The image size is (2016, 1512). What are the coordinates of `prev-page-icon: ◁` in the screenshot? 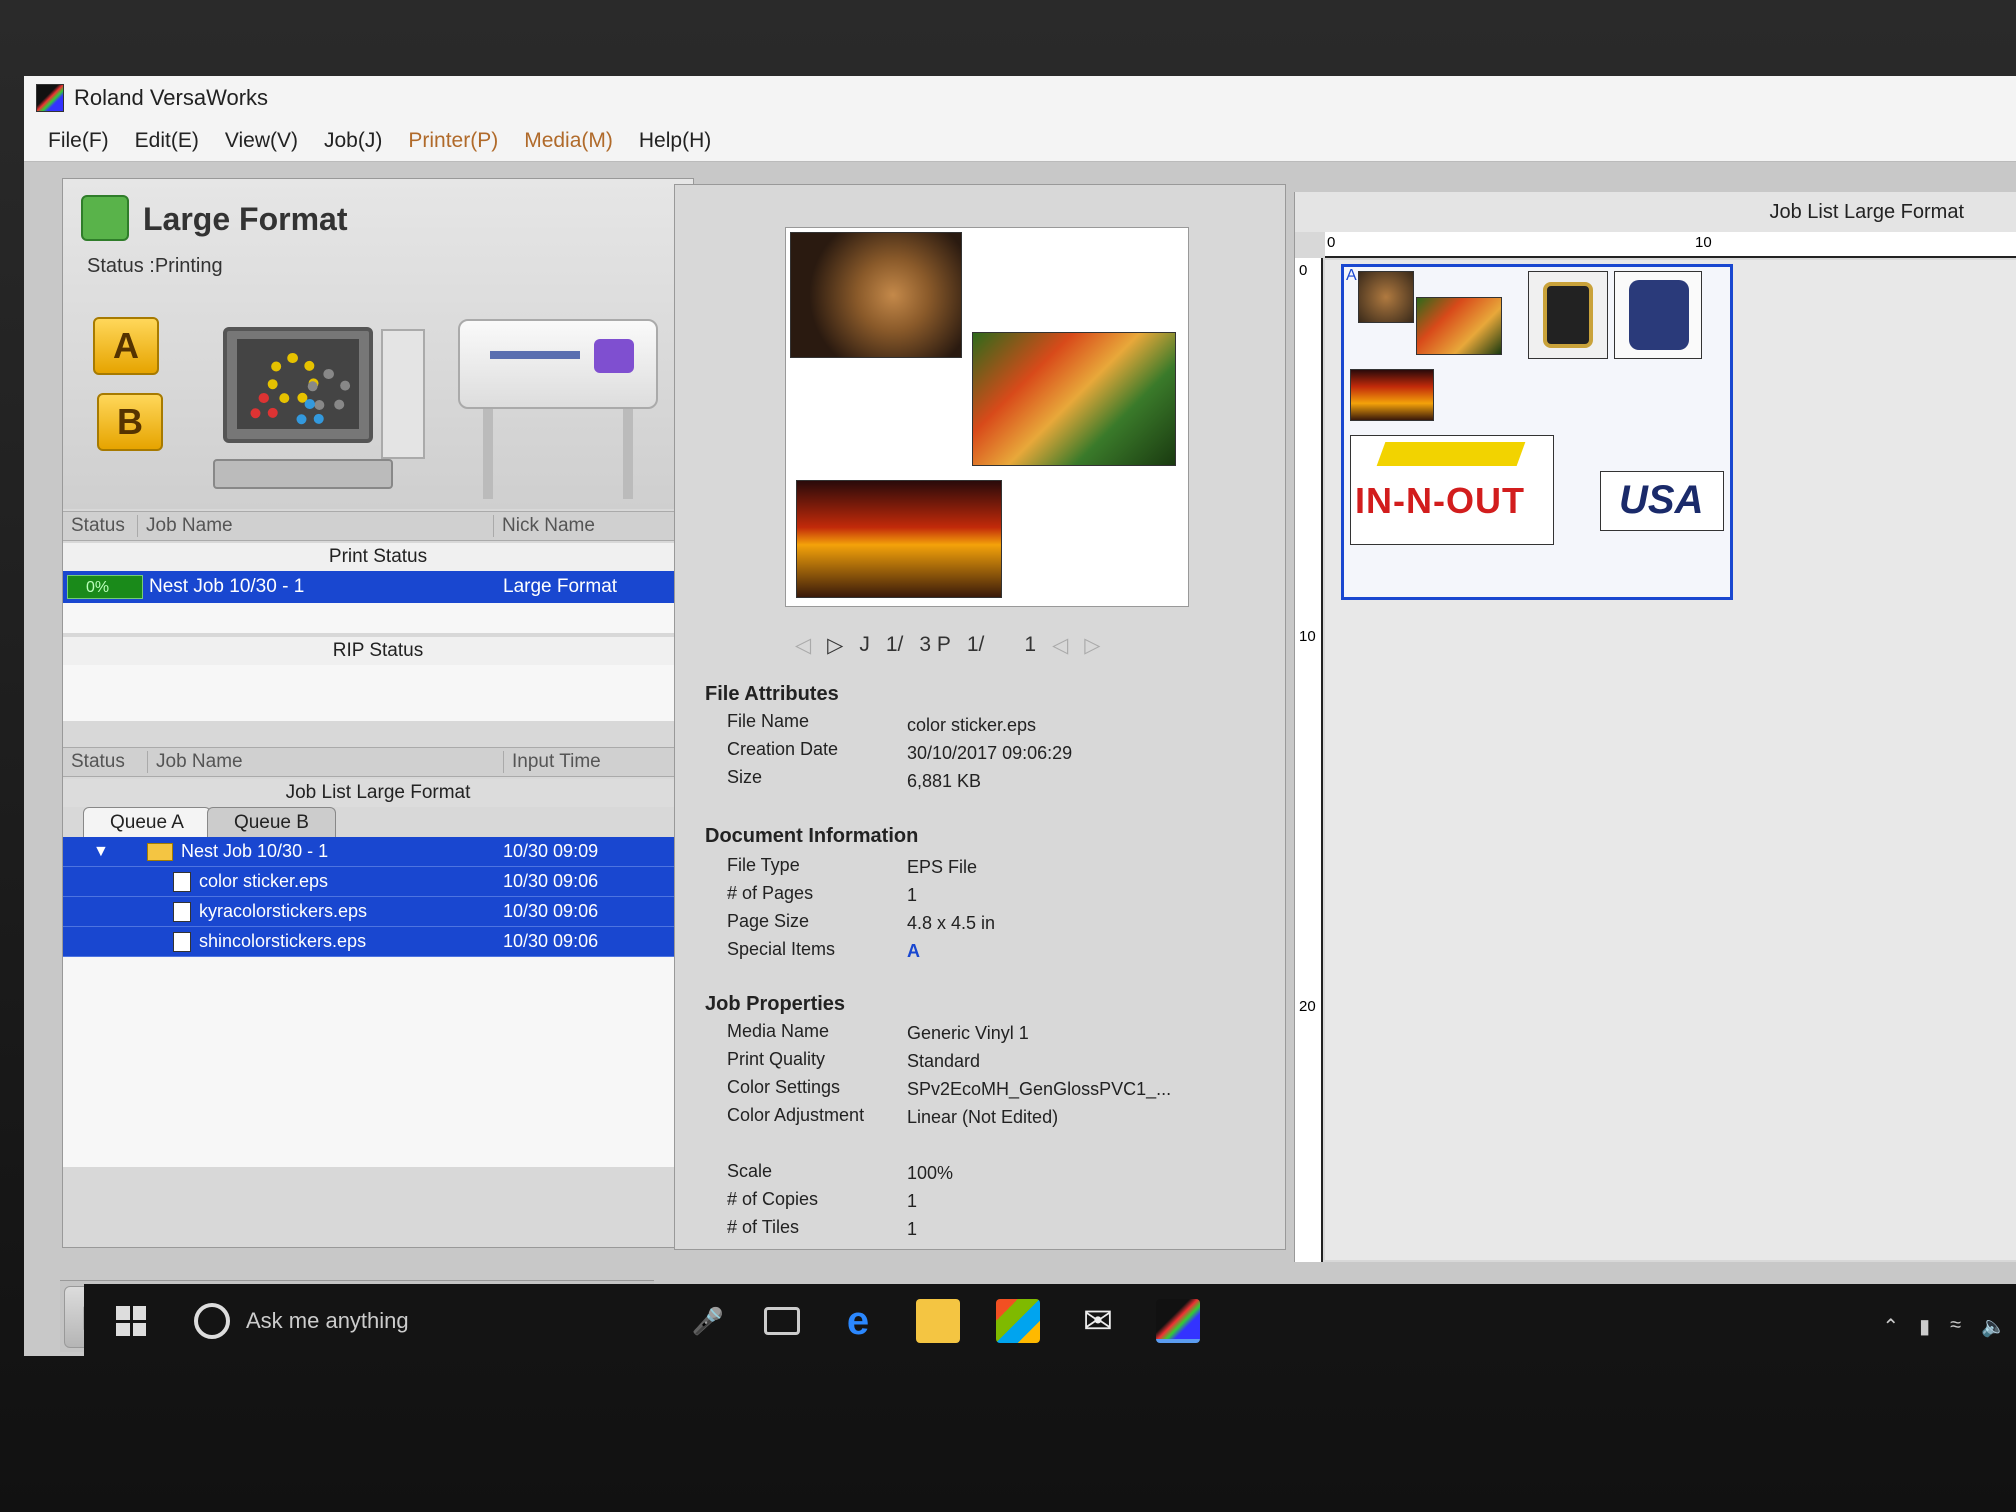 It's located at (1060, 645).